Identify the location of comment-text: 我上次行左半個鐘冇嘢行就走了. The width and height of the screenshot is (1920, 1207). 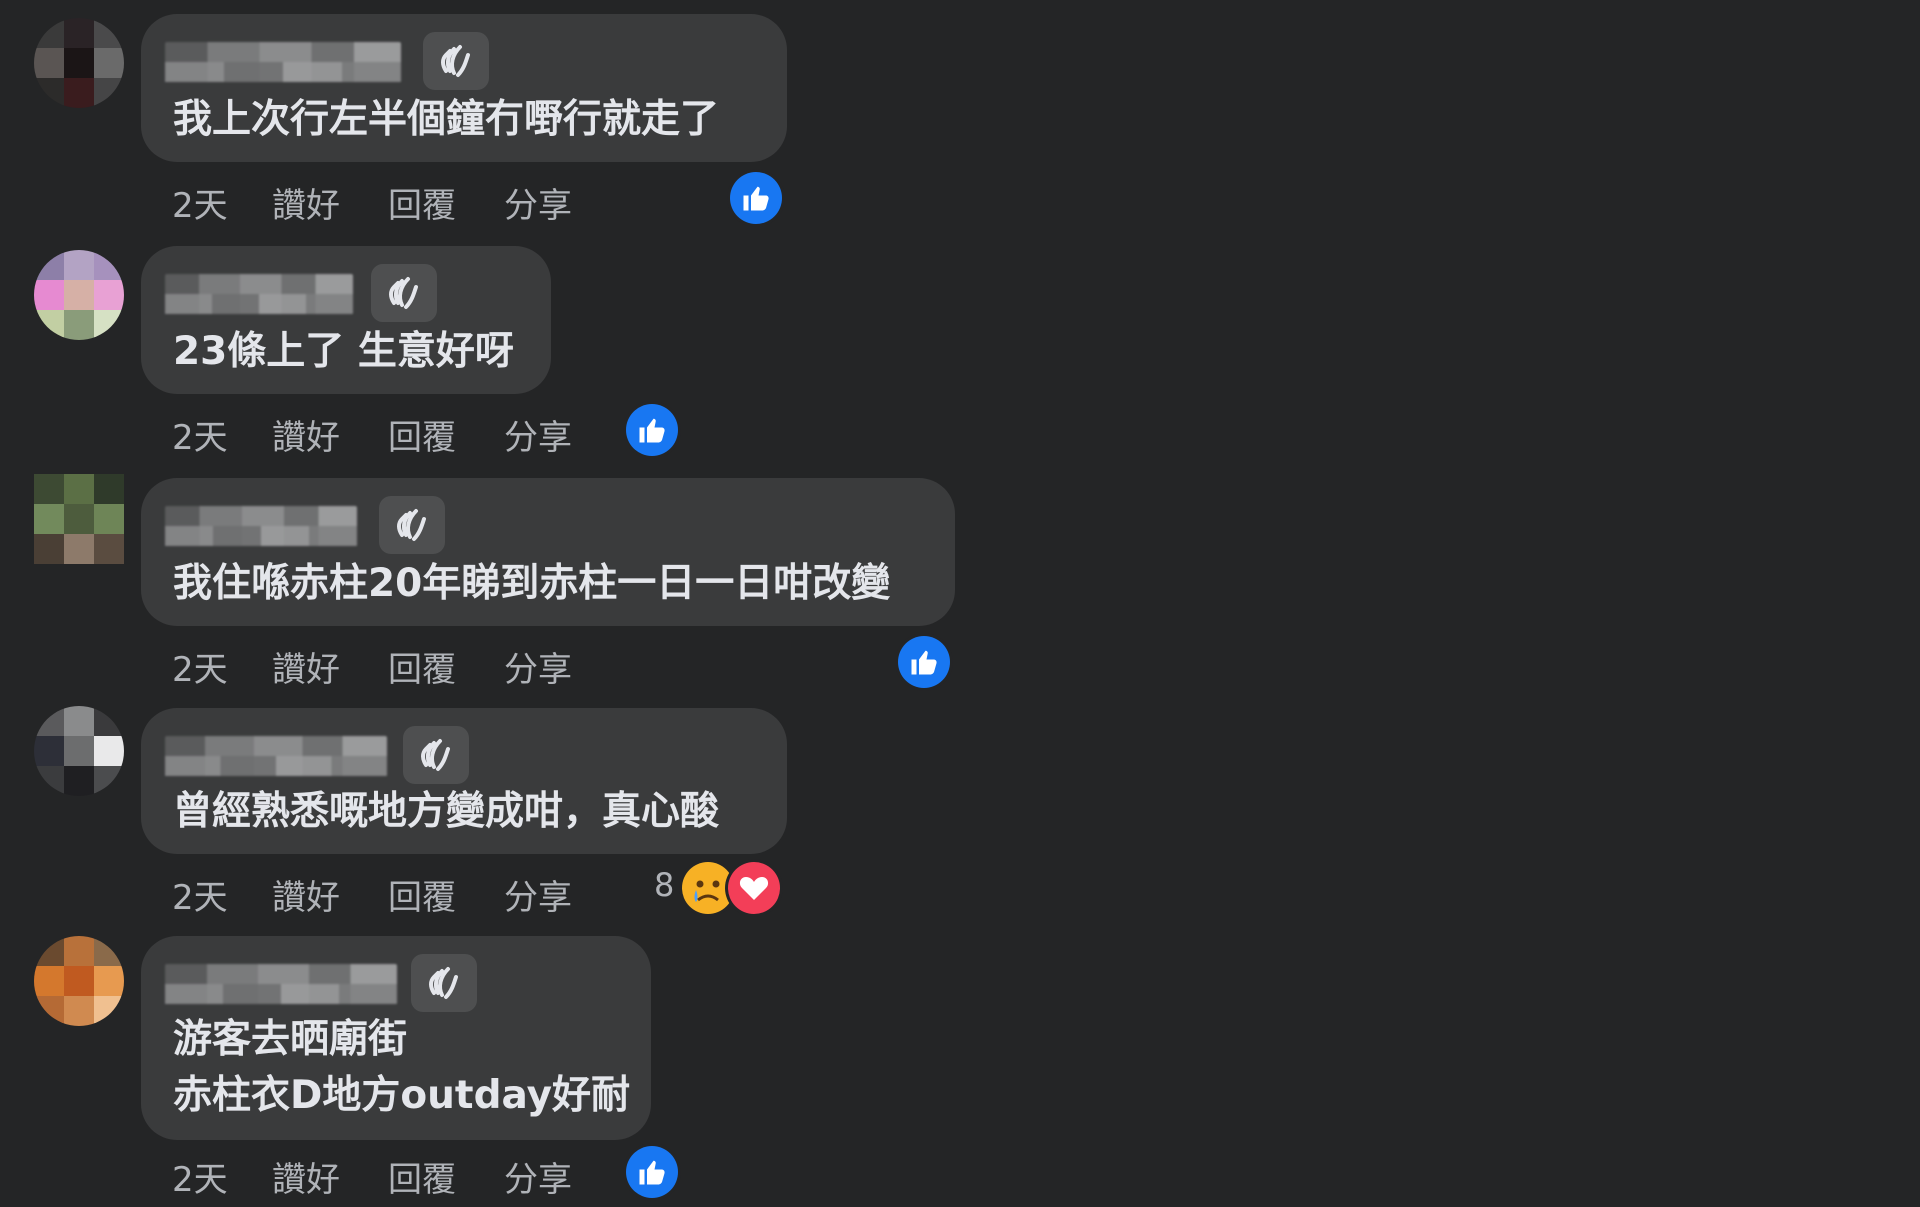
(446, 119).